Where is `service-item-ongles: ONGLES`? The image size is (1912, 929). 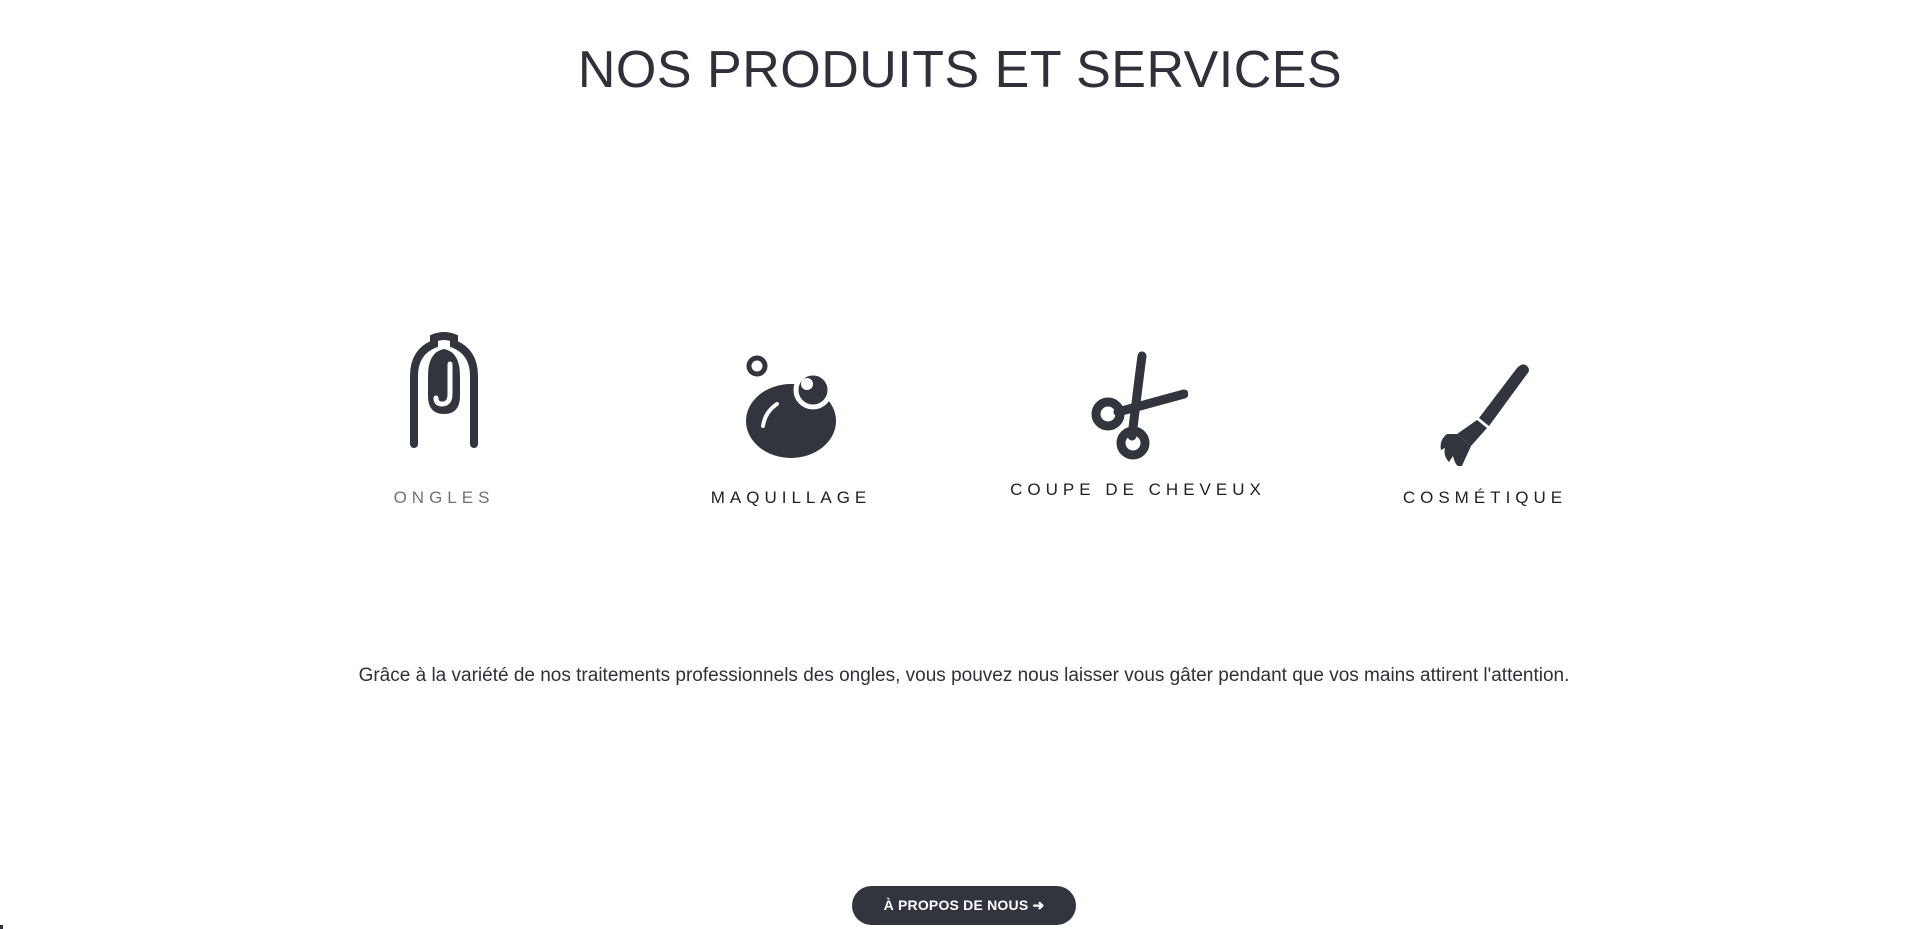 service-item-ongles: ONGLES is located at coordinates (444, 420).